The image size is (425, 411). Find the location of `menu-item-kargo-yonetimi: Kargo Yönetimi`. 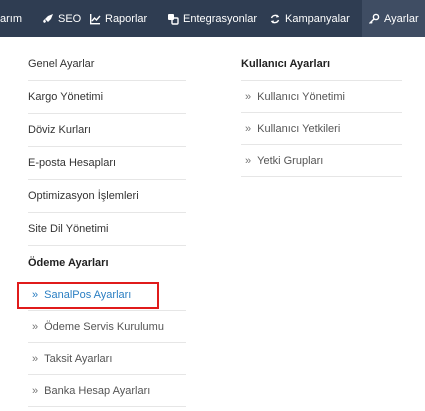

menu-item-kargo-yonetimi: Kargo Yönetimi is located at coordinates (107, 97).